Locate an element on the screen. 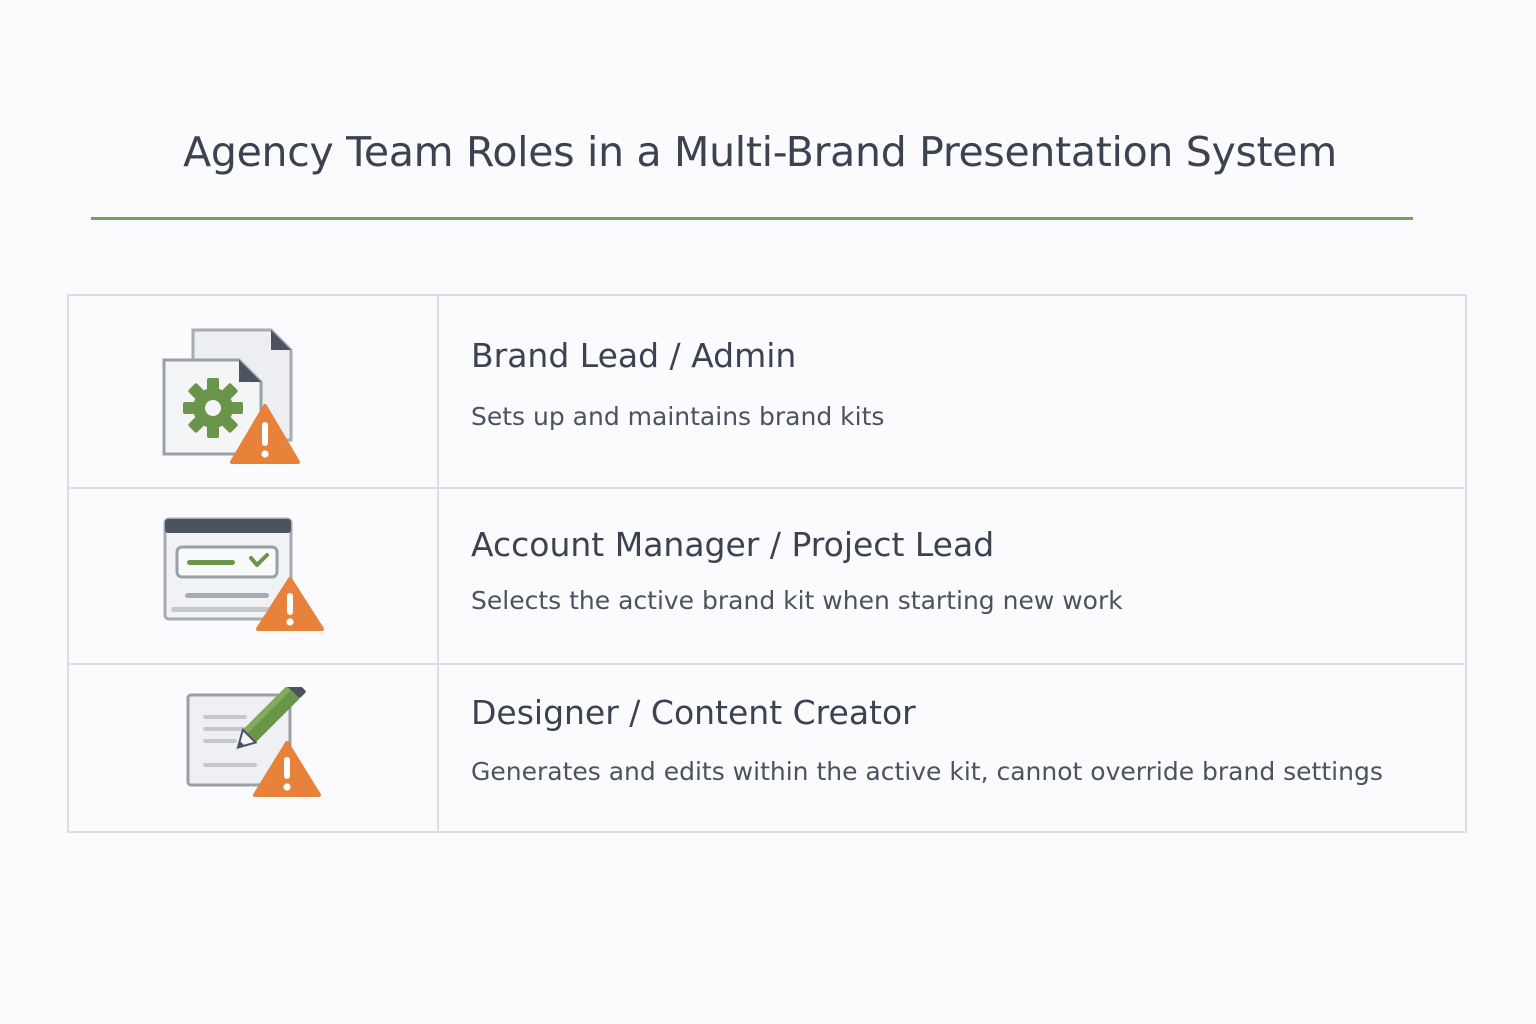  role-title: Designer / Content Creator is located at coordinates (693, 712).